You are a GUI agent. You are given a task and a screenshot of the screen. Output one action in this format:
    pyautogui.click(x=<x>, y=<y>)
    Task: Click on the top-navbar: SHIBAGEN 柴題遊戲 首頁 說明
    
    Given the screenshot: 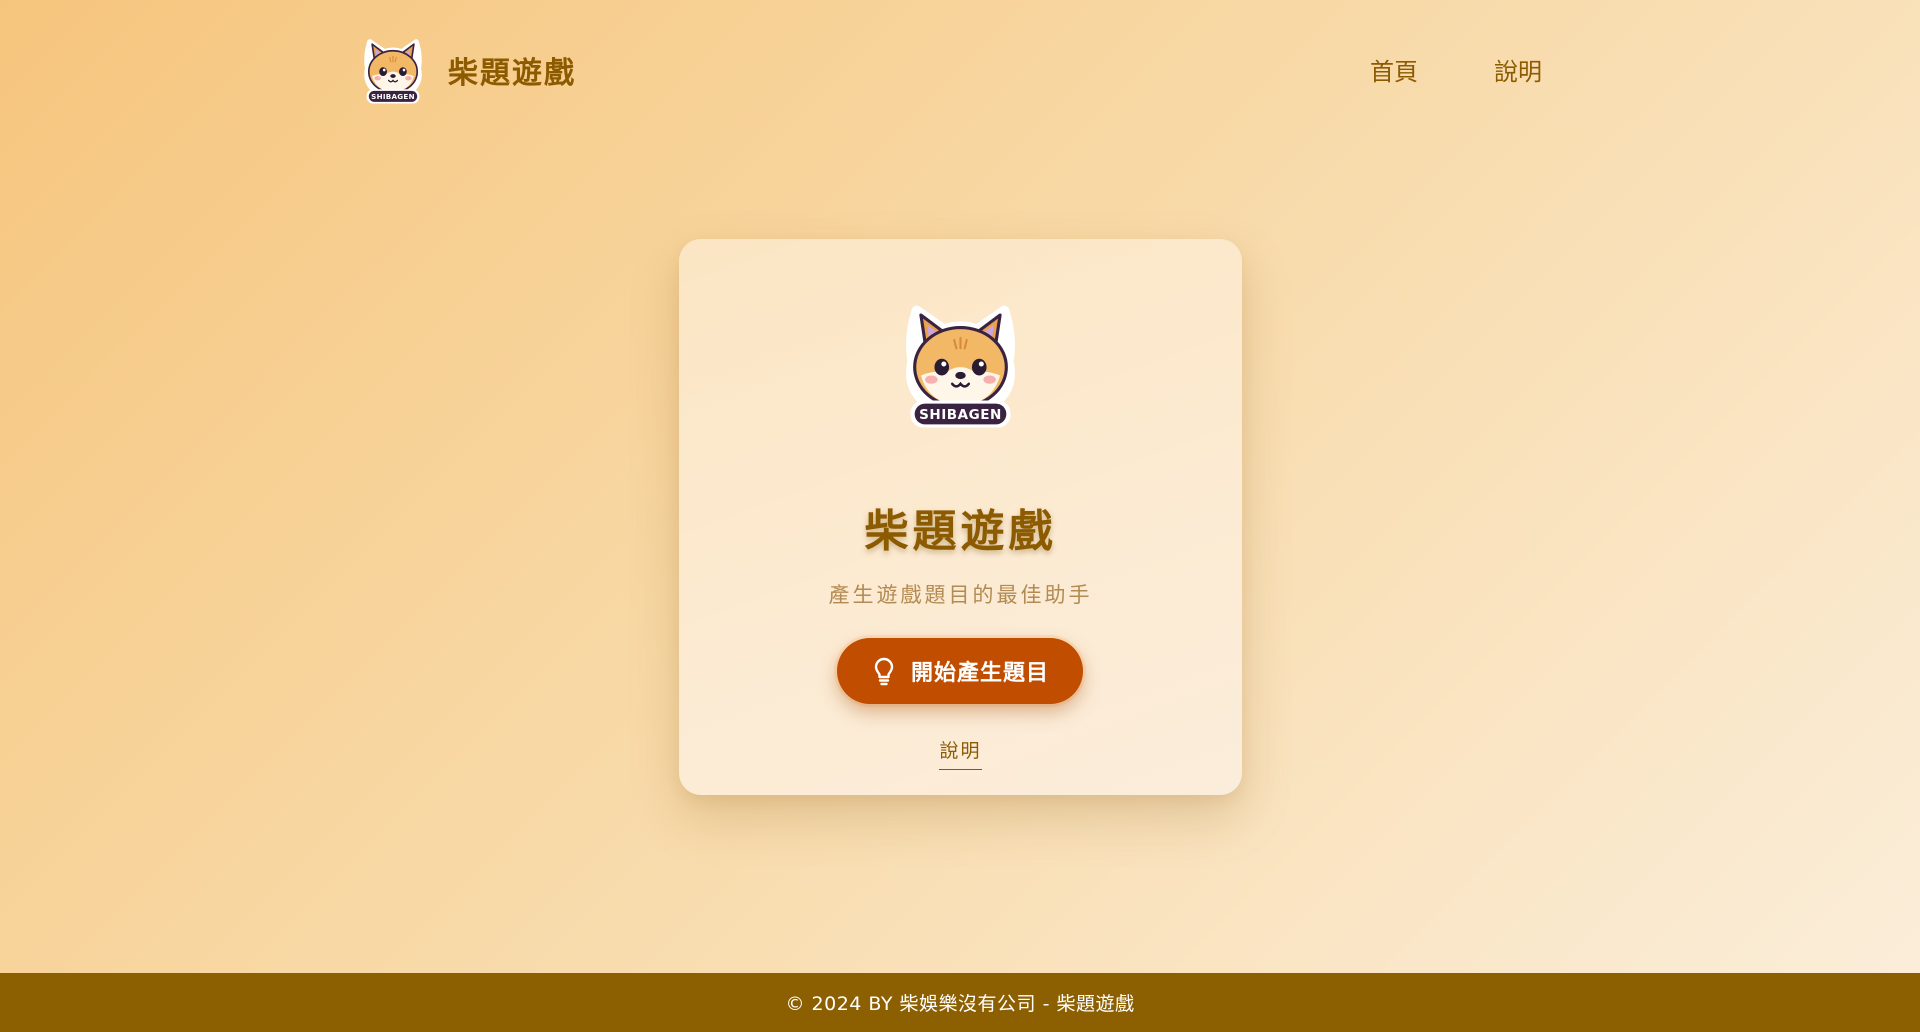 What is the action you would take?
    pyautogui.click(x=960, y=72)
    